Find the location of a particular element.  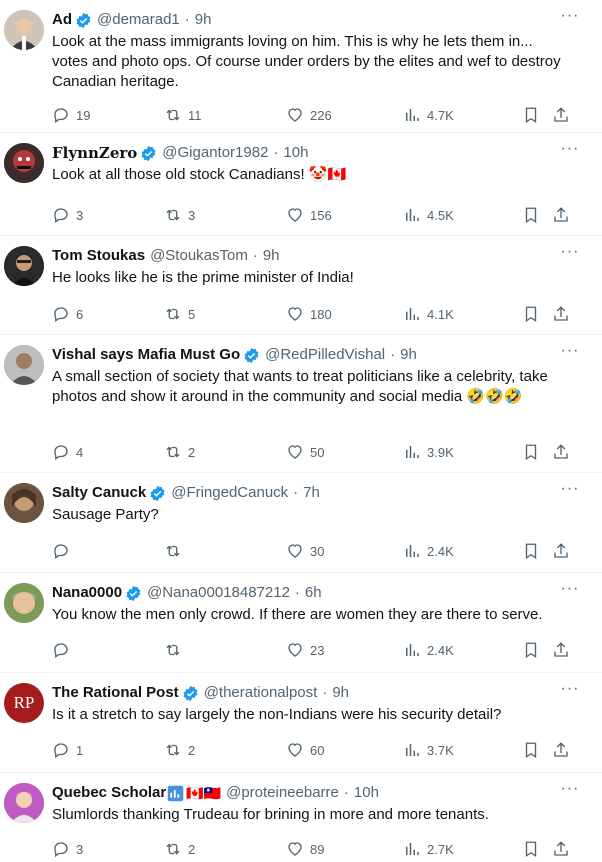

author-handle: @StoukasTom is located at coordinates (199, 256).